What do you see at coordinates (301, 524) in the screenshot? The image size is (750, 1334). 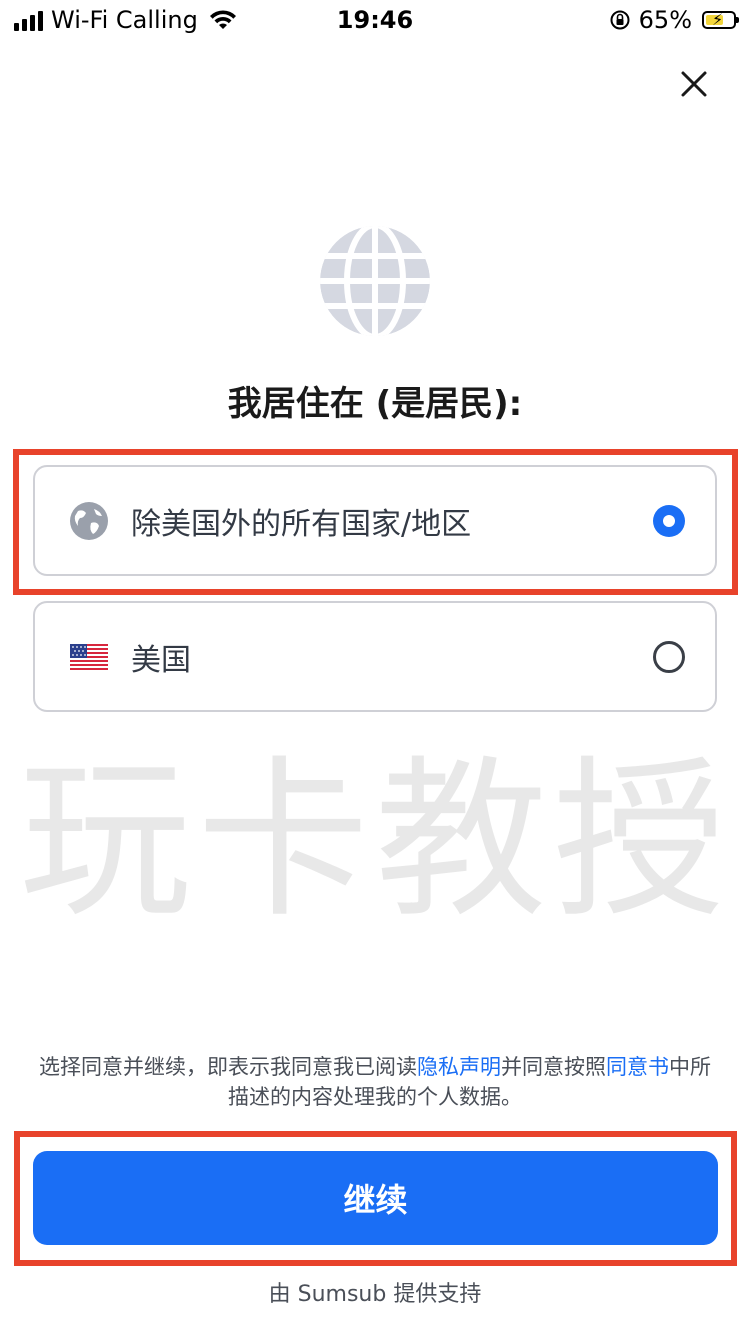 I see `option-label: 除美国外的所有国家/地区` at bounding box center [301, 524].